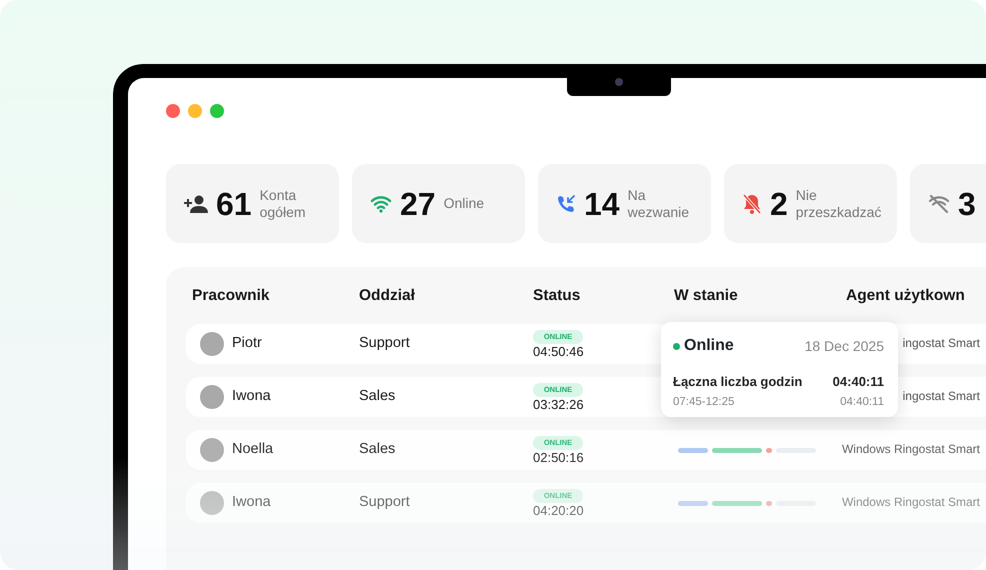  What do you see at coordinates (709, 346) in the screenshot?
I see `status-label: Online` at bounding box center [709, 346].